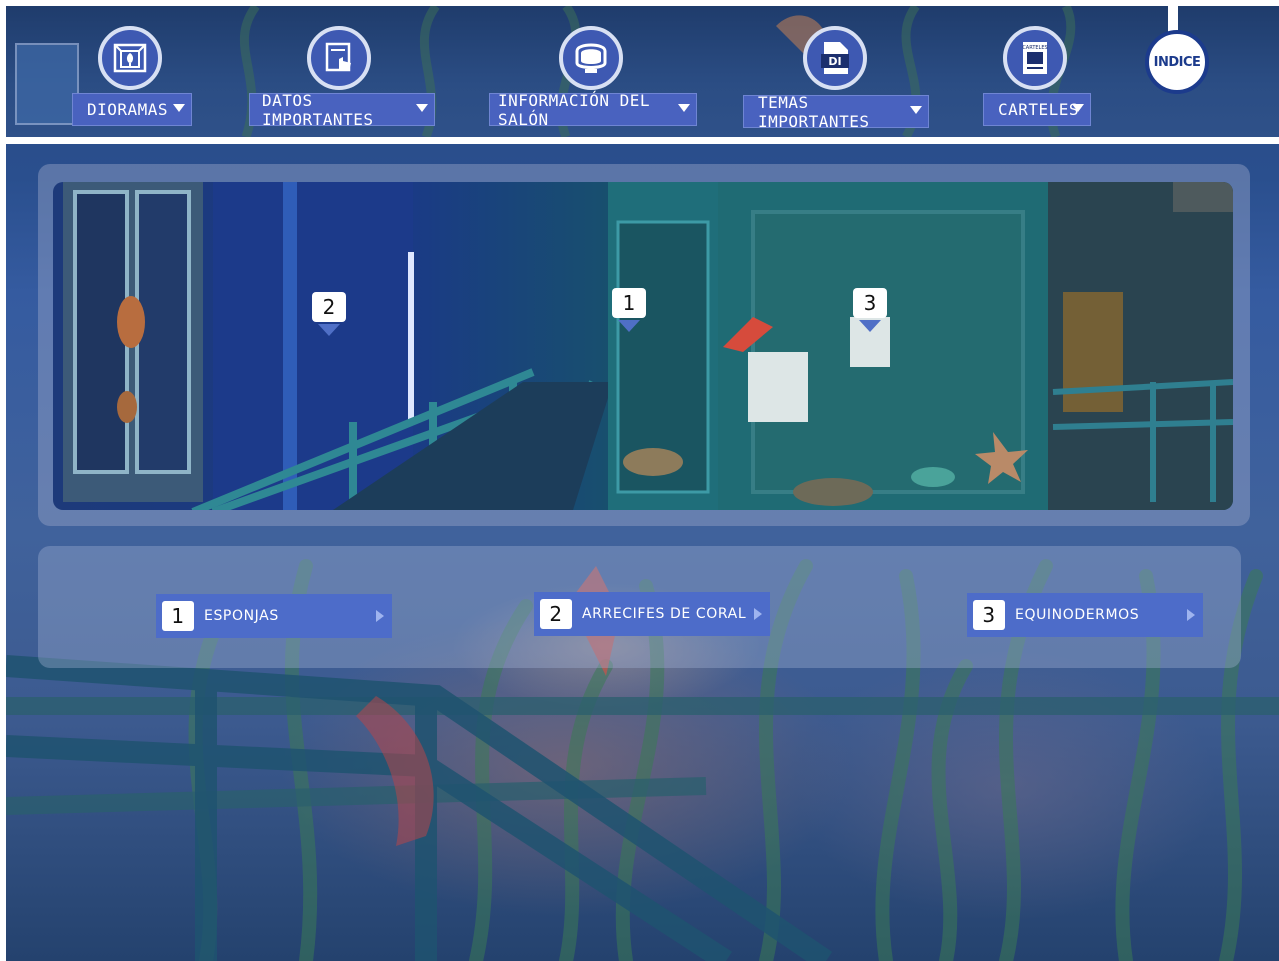  I want to click on topic-label: EQUINODERMOS, so click(1077, 615).